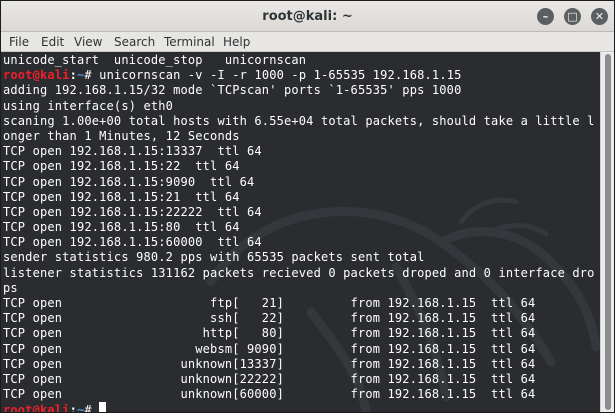 Image resolution: width=615 pixels, height=413 pixels. Describe the element at coordinates (88, 42) in the screenshot. I see `menu-view: View` at that location.